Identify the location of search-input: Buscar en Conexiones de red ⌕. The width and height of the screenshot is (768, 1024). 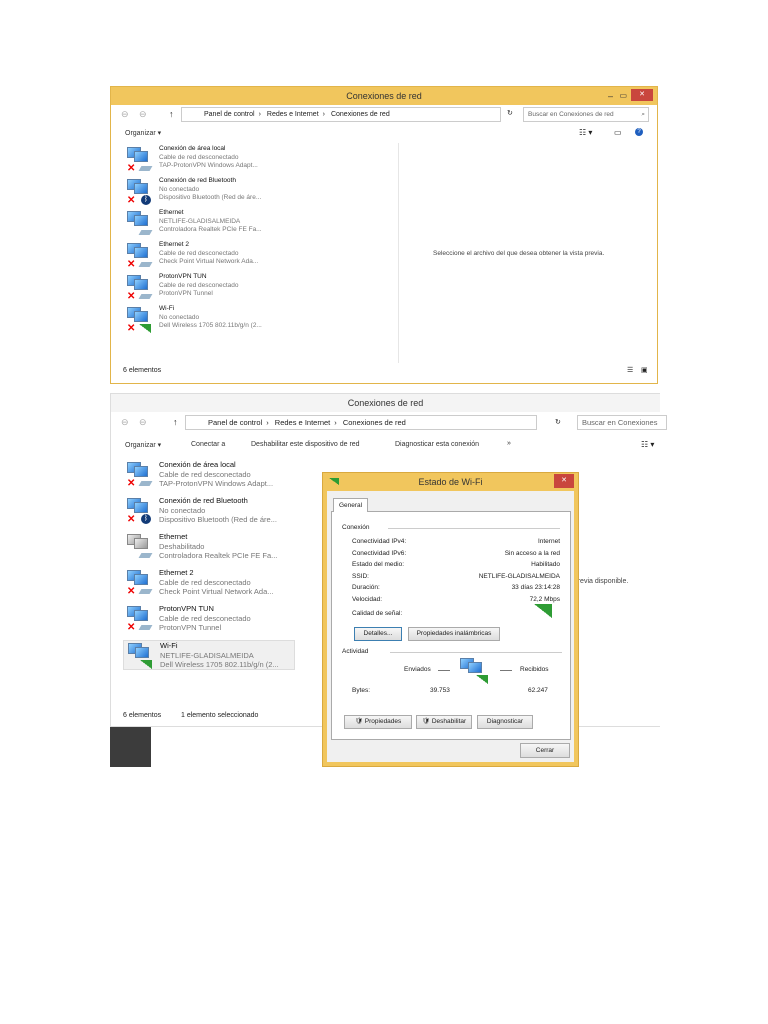
(586, 114).